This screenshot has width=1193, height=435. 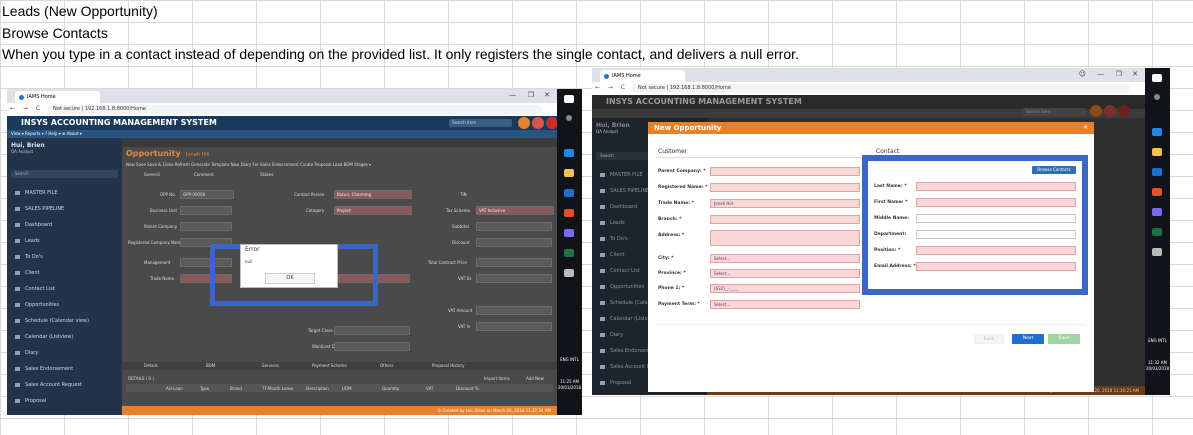 I want to click on tab-others: Others, so click(x=386, y=365).